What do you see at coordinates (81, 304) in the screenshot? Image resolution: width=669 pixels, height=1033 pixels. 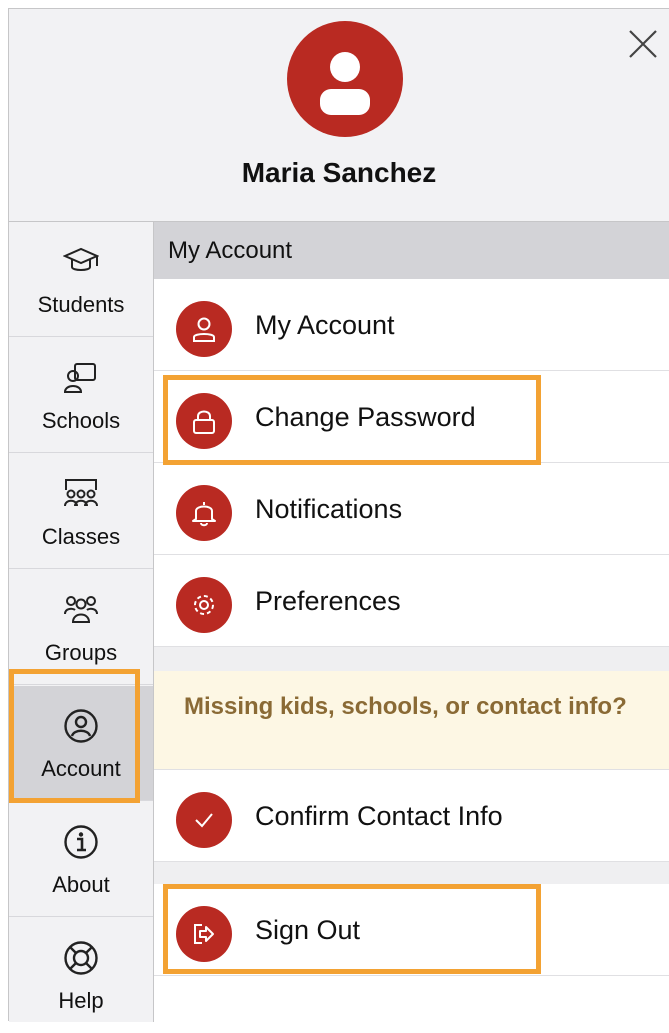 I see `sidebar-item-label: Students` at bounding box center [81, 304].